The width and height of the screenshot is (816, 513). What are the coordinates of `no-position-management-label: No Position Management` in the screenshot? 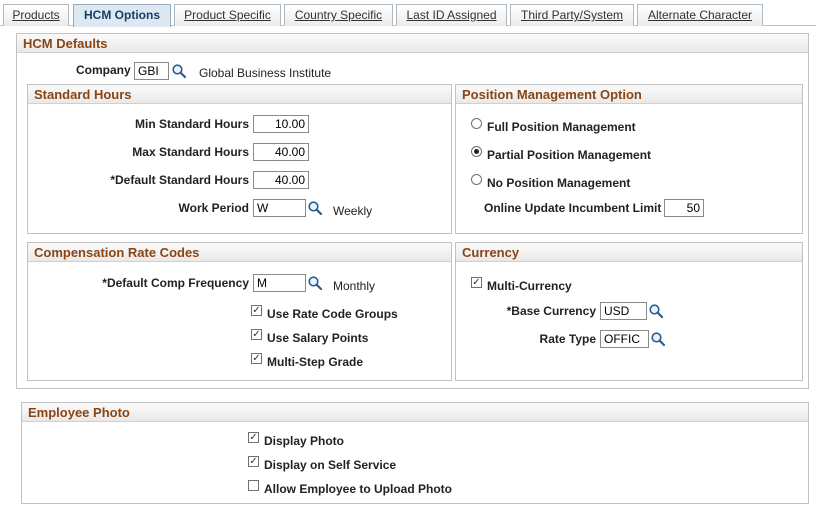 It's located at (559, 183).